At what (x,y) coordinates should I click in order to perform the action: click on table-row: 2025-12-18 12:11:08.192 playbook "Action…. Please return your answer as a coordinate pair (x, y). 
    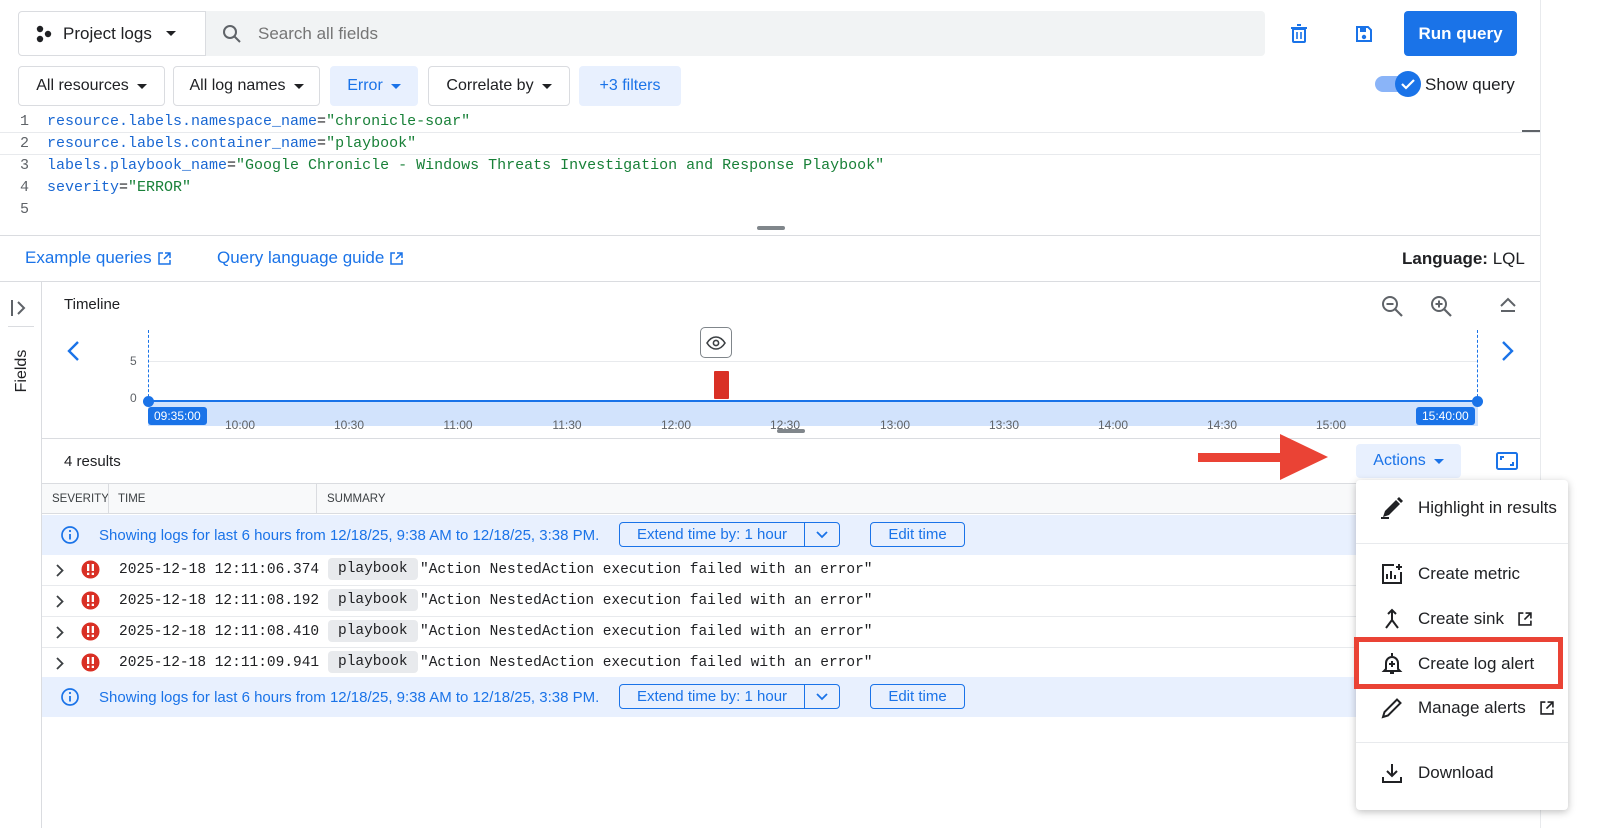
    Looking at the image, I should click on (712, 601).